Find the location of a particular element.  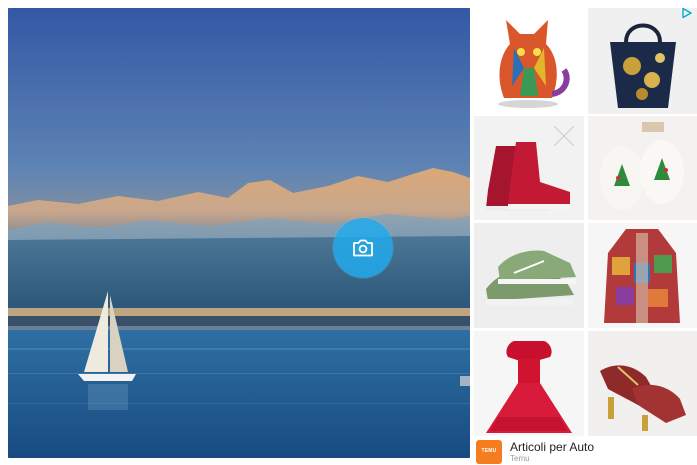

ad-choices-button is located at coordinates (687, 12).